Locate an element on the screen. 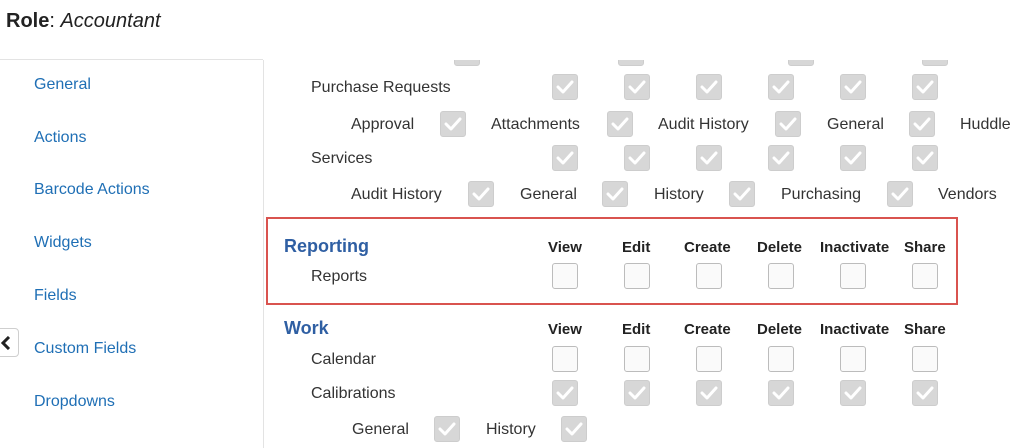 This screenshot has height=448, width=1015. calibrations-create-checkbox is located at coordinates (709, 393).